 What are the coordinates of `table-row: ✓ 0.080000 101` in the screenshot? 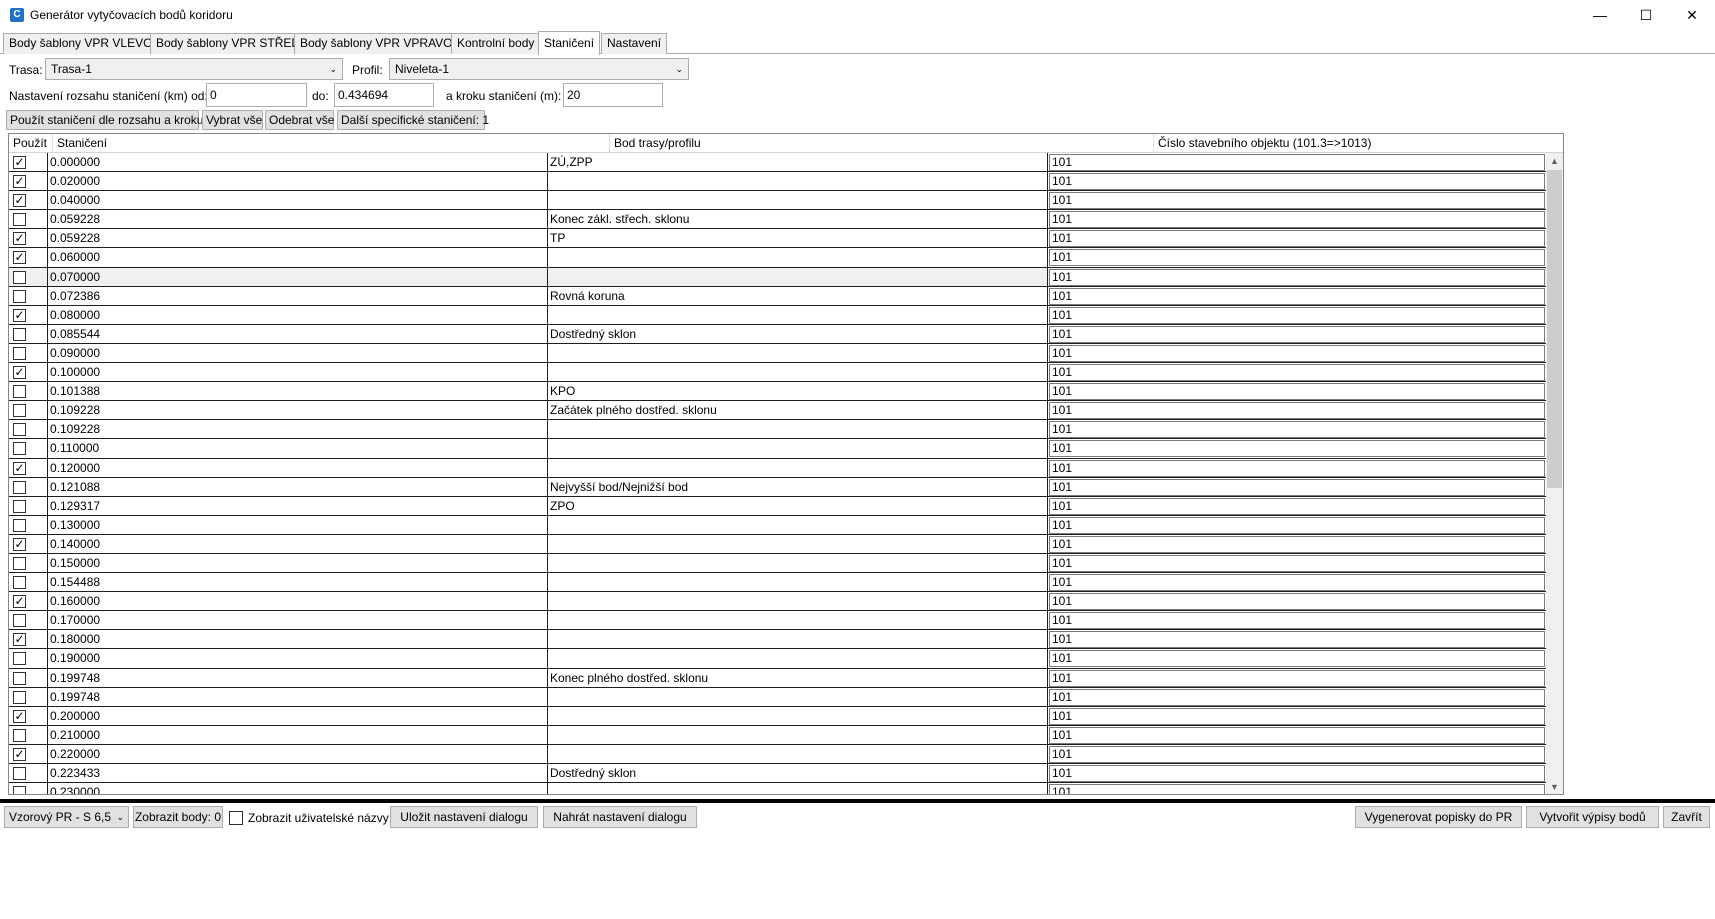 It's located at (778, 315).